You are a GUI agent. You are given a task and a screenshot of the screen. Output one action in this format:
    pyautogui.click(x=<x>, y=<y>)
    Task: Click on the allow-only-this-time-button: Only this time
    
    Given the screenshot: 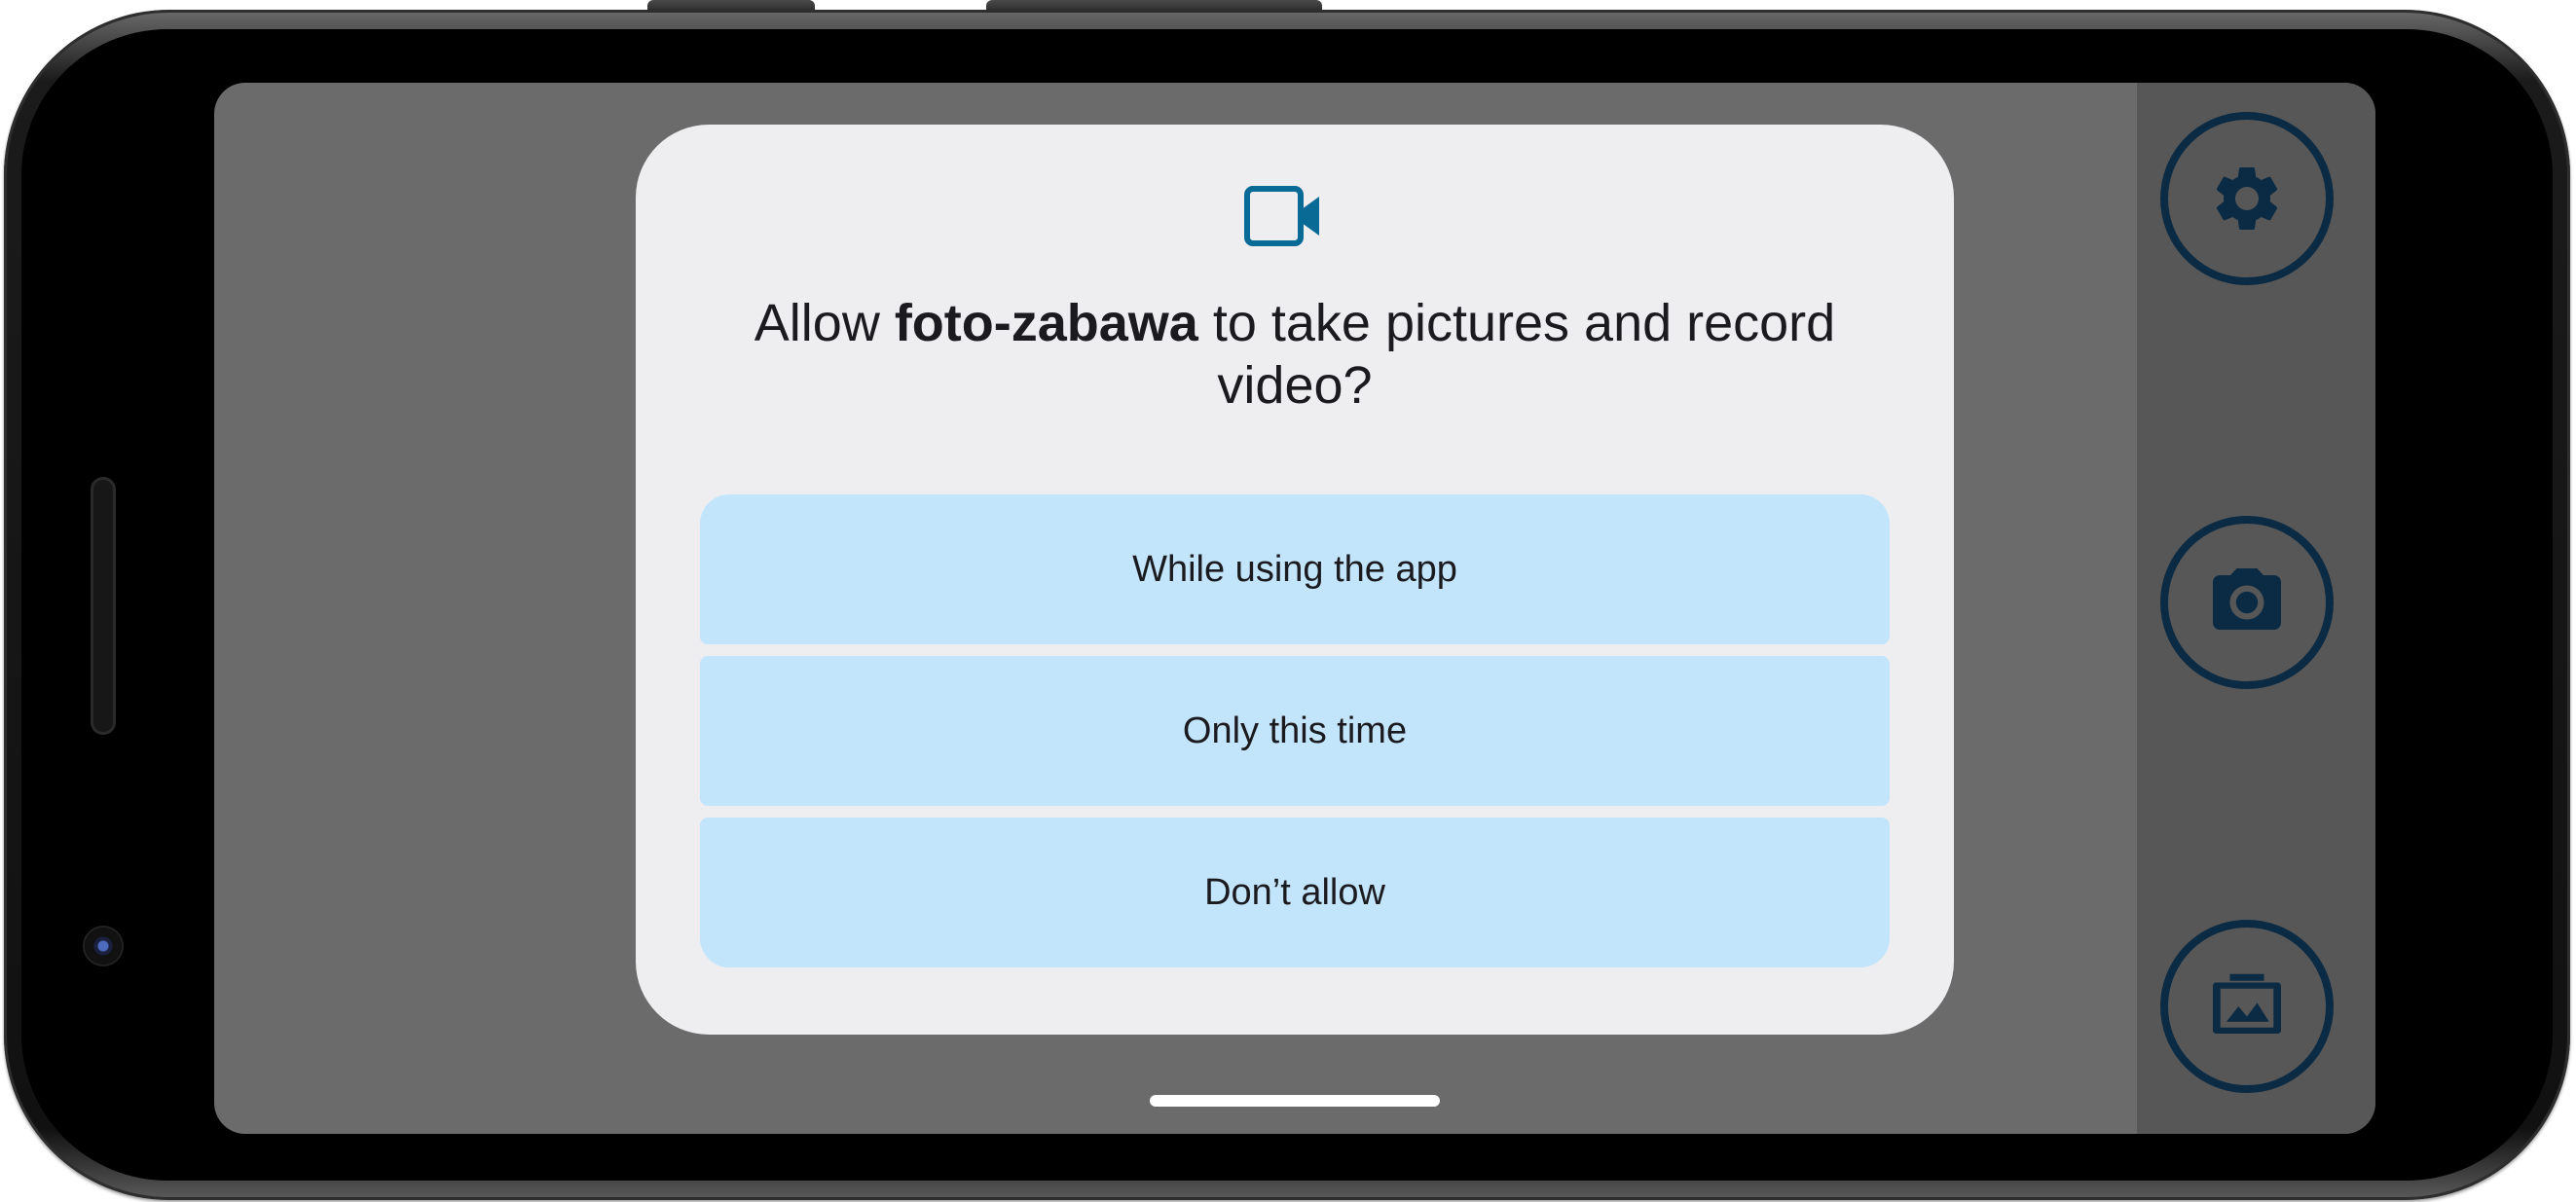 What is the action you would take?
    pyautogui.click(x=1295, y=731)
    